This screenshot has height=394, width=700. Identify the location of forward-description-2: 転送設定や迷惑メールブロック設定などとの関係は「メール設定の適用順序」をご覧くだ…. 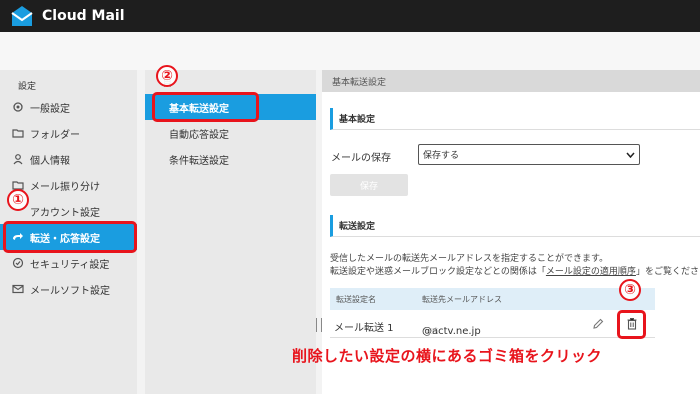
(514, 270).